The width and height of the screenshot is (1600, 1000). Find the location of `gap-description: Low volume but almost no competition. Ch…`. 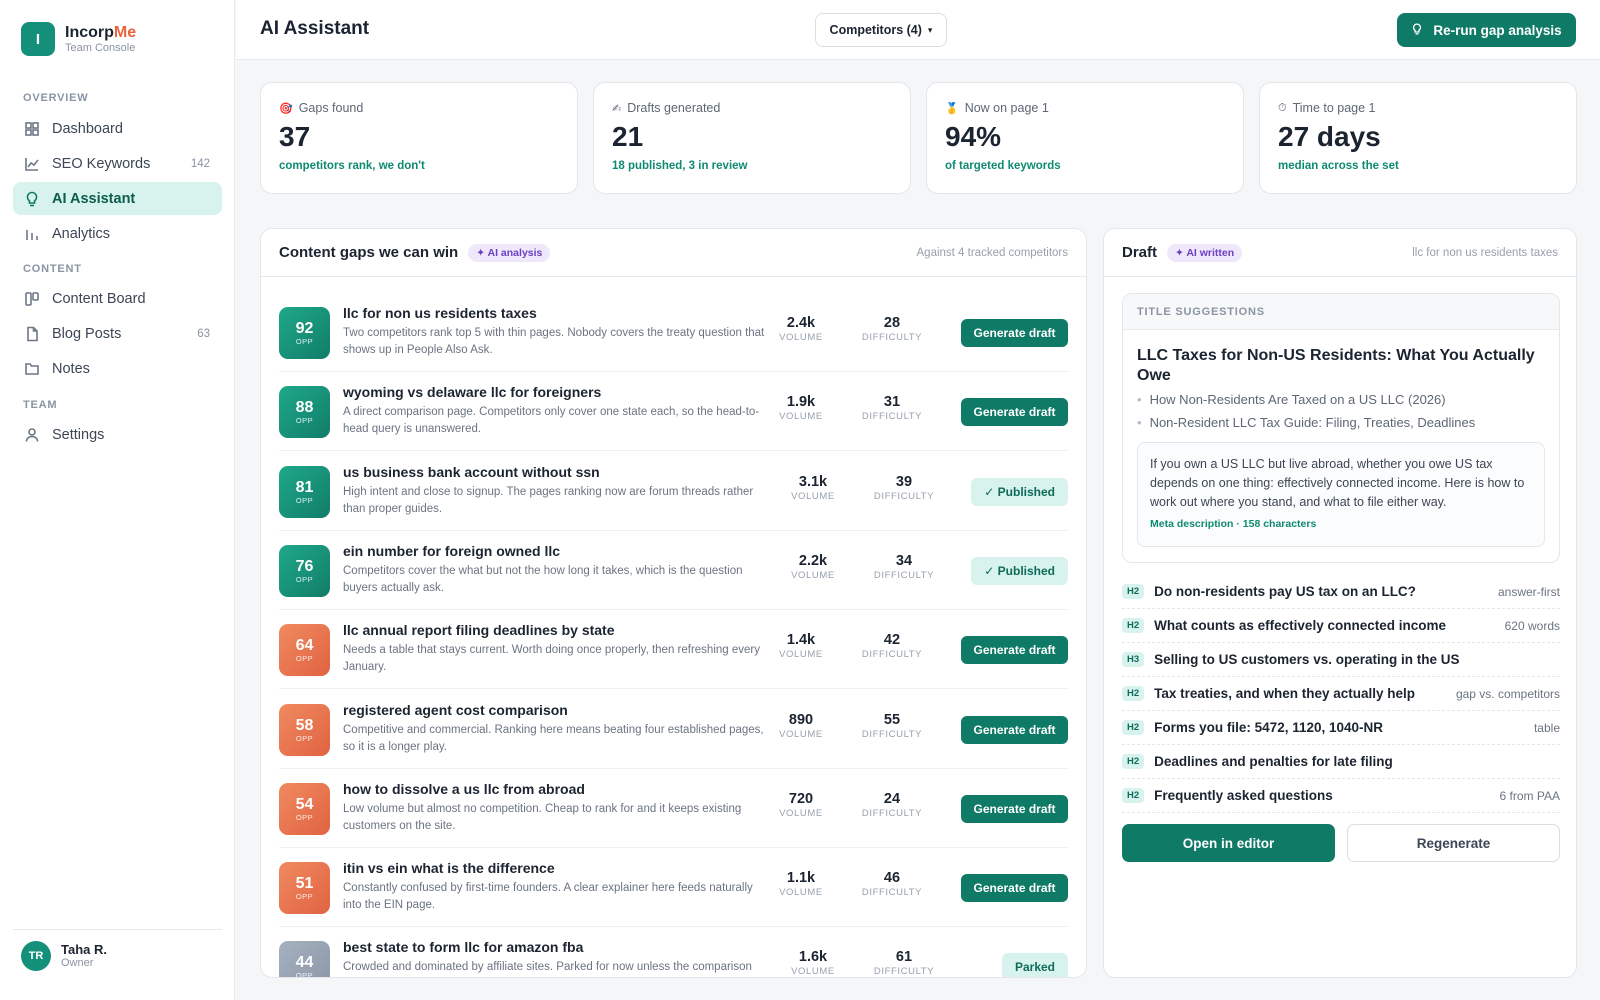

gap-description: Low volume but almost no competition. Ch… is located at coordinates (542, 817).